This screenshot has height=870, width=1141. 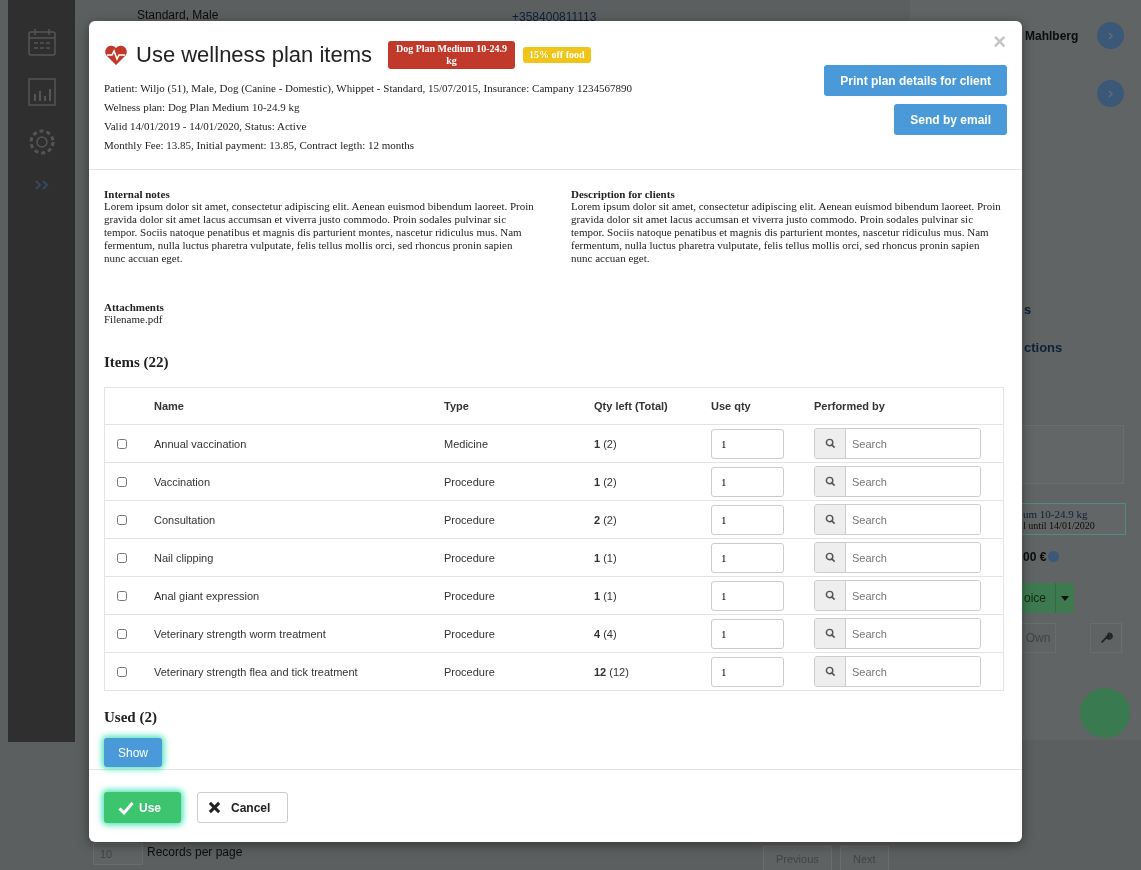 I want to click on section-link: ctions, so click(x=1043, y=347).